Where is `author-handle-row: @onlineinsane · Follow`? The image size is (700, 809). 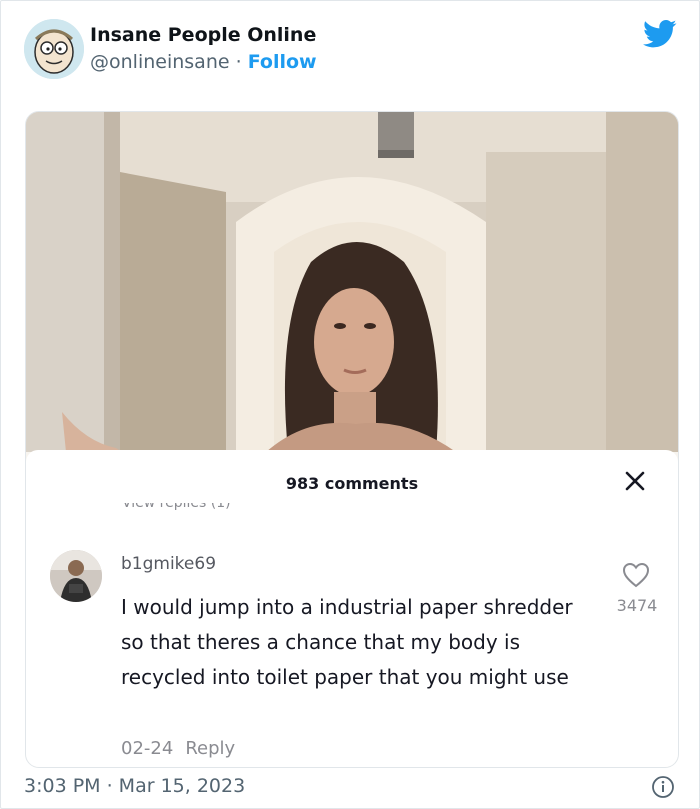 author-handle-row: @onlineinsane · Follow is located at coordinates (203, 62).